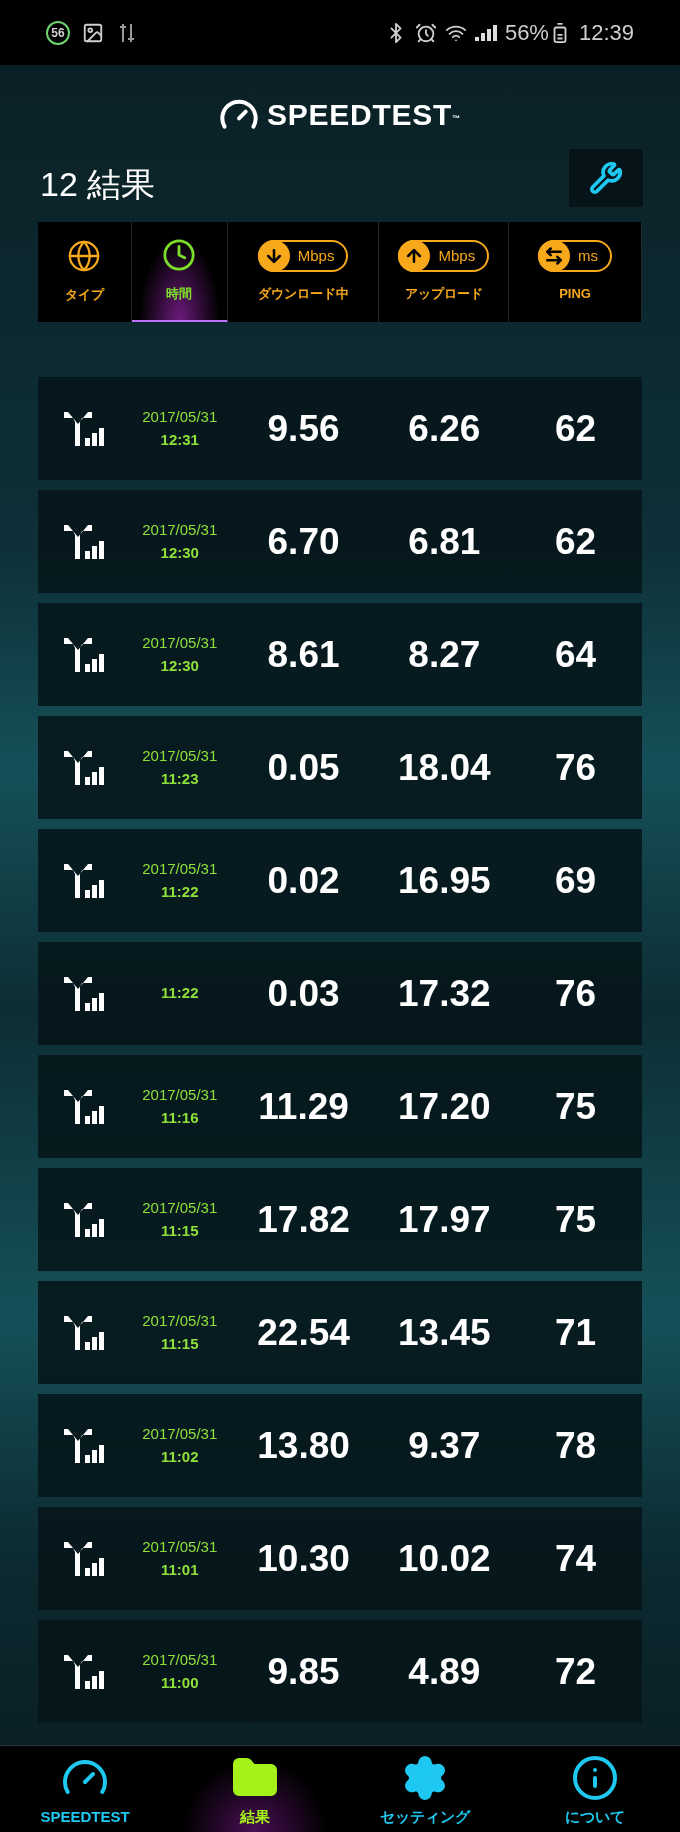 This screenshot has width=680, height=1832. What do you see at coordinates (606, 33) in the screenshot?
I see `clock-time: 12:39` at bounding box center [606, 33].